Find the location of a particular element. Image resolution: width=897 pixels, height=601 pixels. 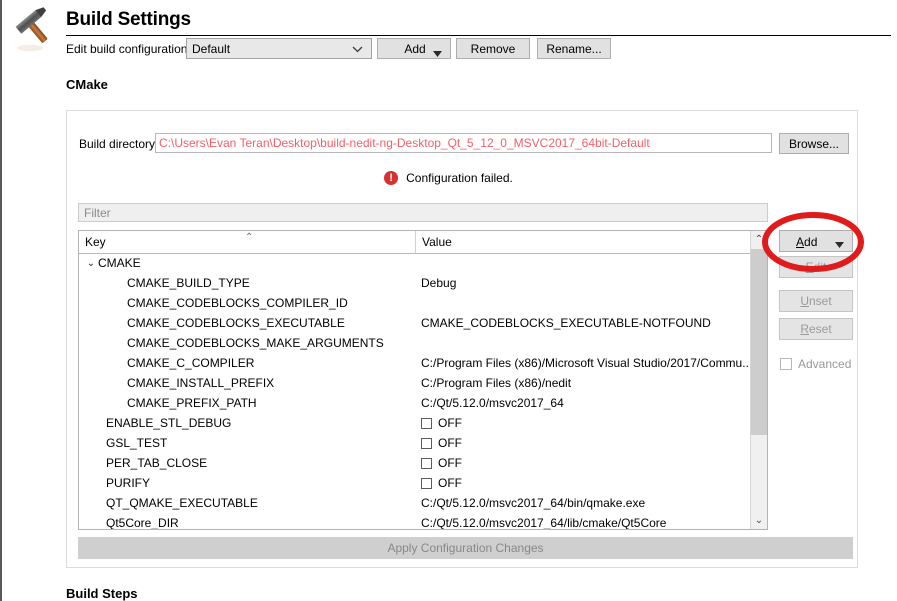

add-configuration-label: Add is located at coordinates (415, 48).